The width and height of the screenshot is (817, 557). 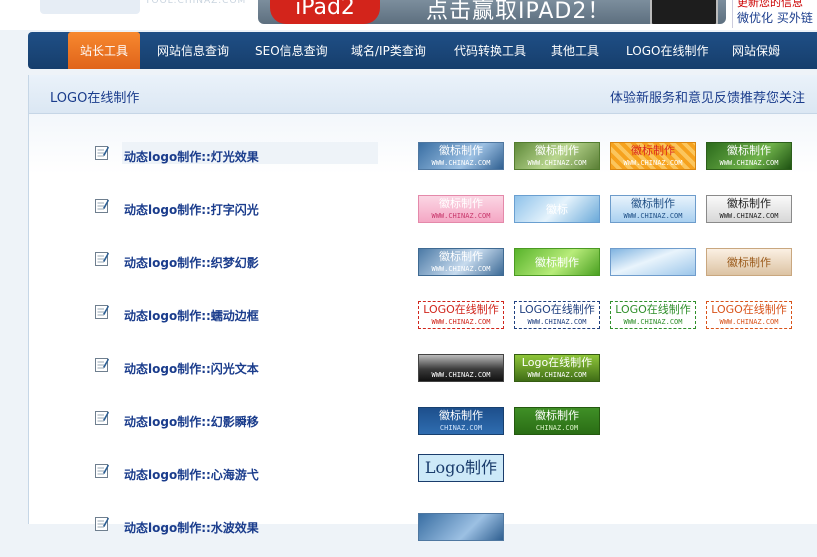 What do you see at coordinates (191, 262) in the screenshot?
I see `logo-style-link: 动态logo制作::织梦幻影` at bounding box center [191, 262].